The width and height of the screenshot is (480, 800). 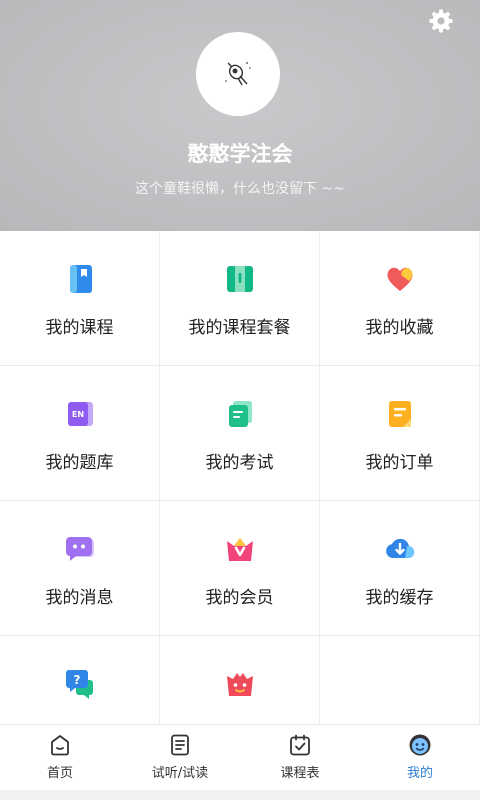 What do you see at coordinates (80, 433) in the screenshot?
I see `menu-my-question-bank: EN 我的题库` at bounding box center [80, 433].